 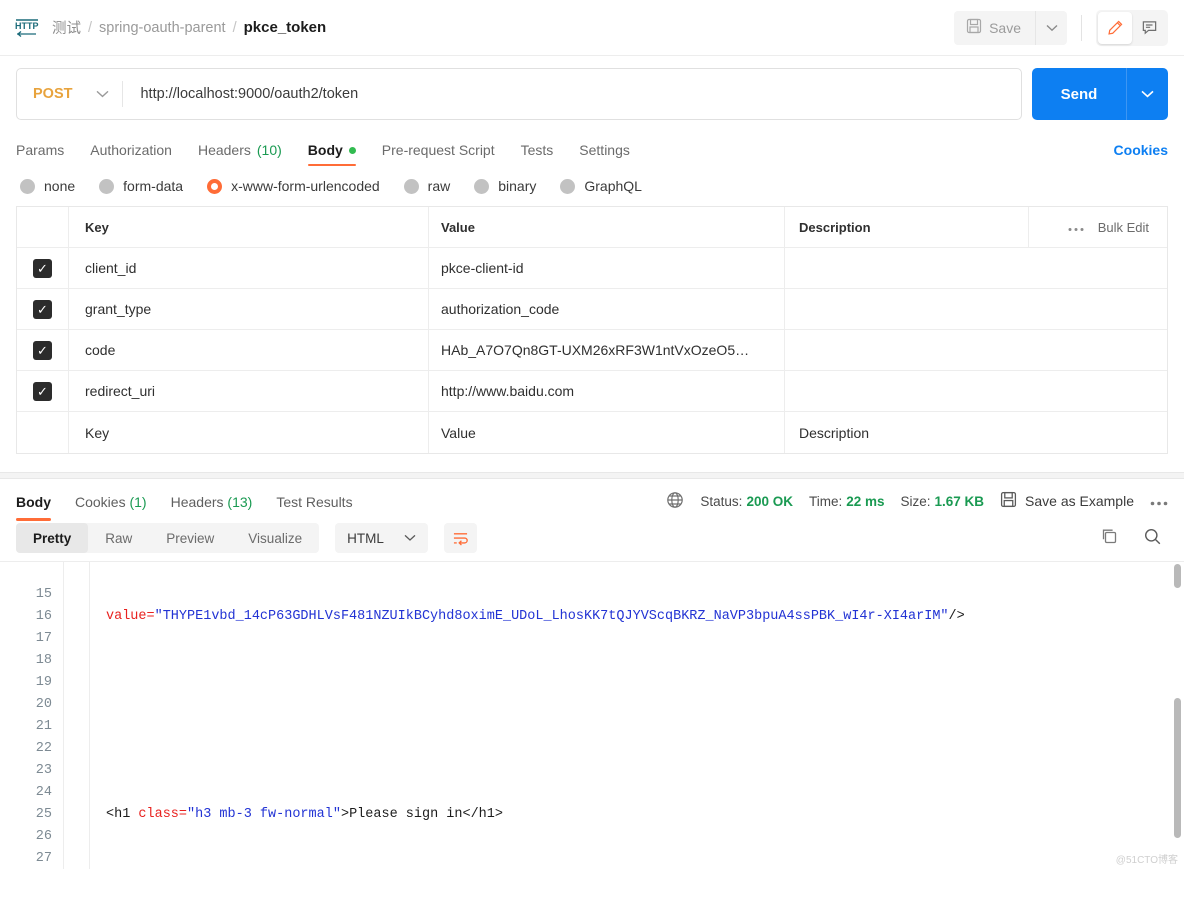 What do you see at coordinates (249, 432) in the screenshot?
I see `row-key-cell: Key` at bounding box center [249, 432].